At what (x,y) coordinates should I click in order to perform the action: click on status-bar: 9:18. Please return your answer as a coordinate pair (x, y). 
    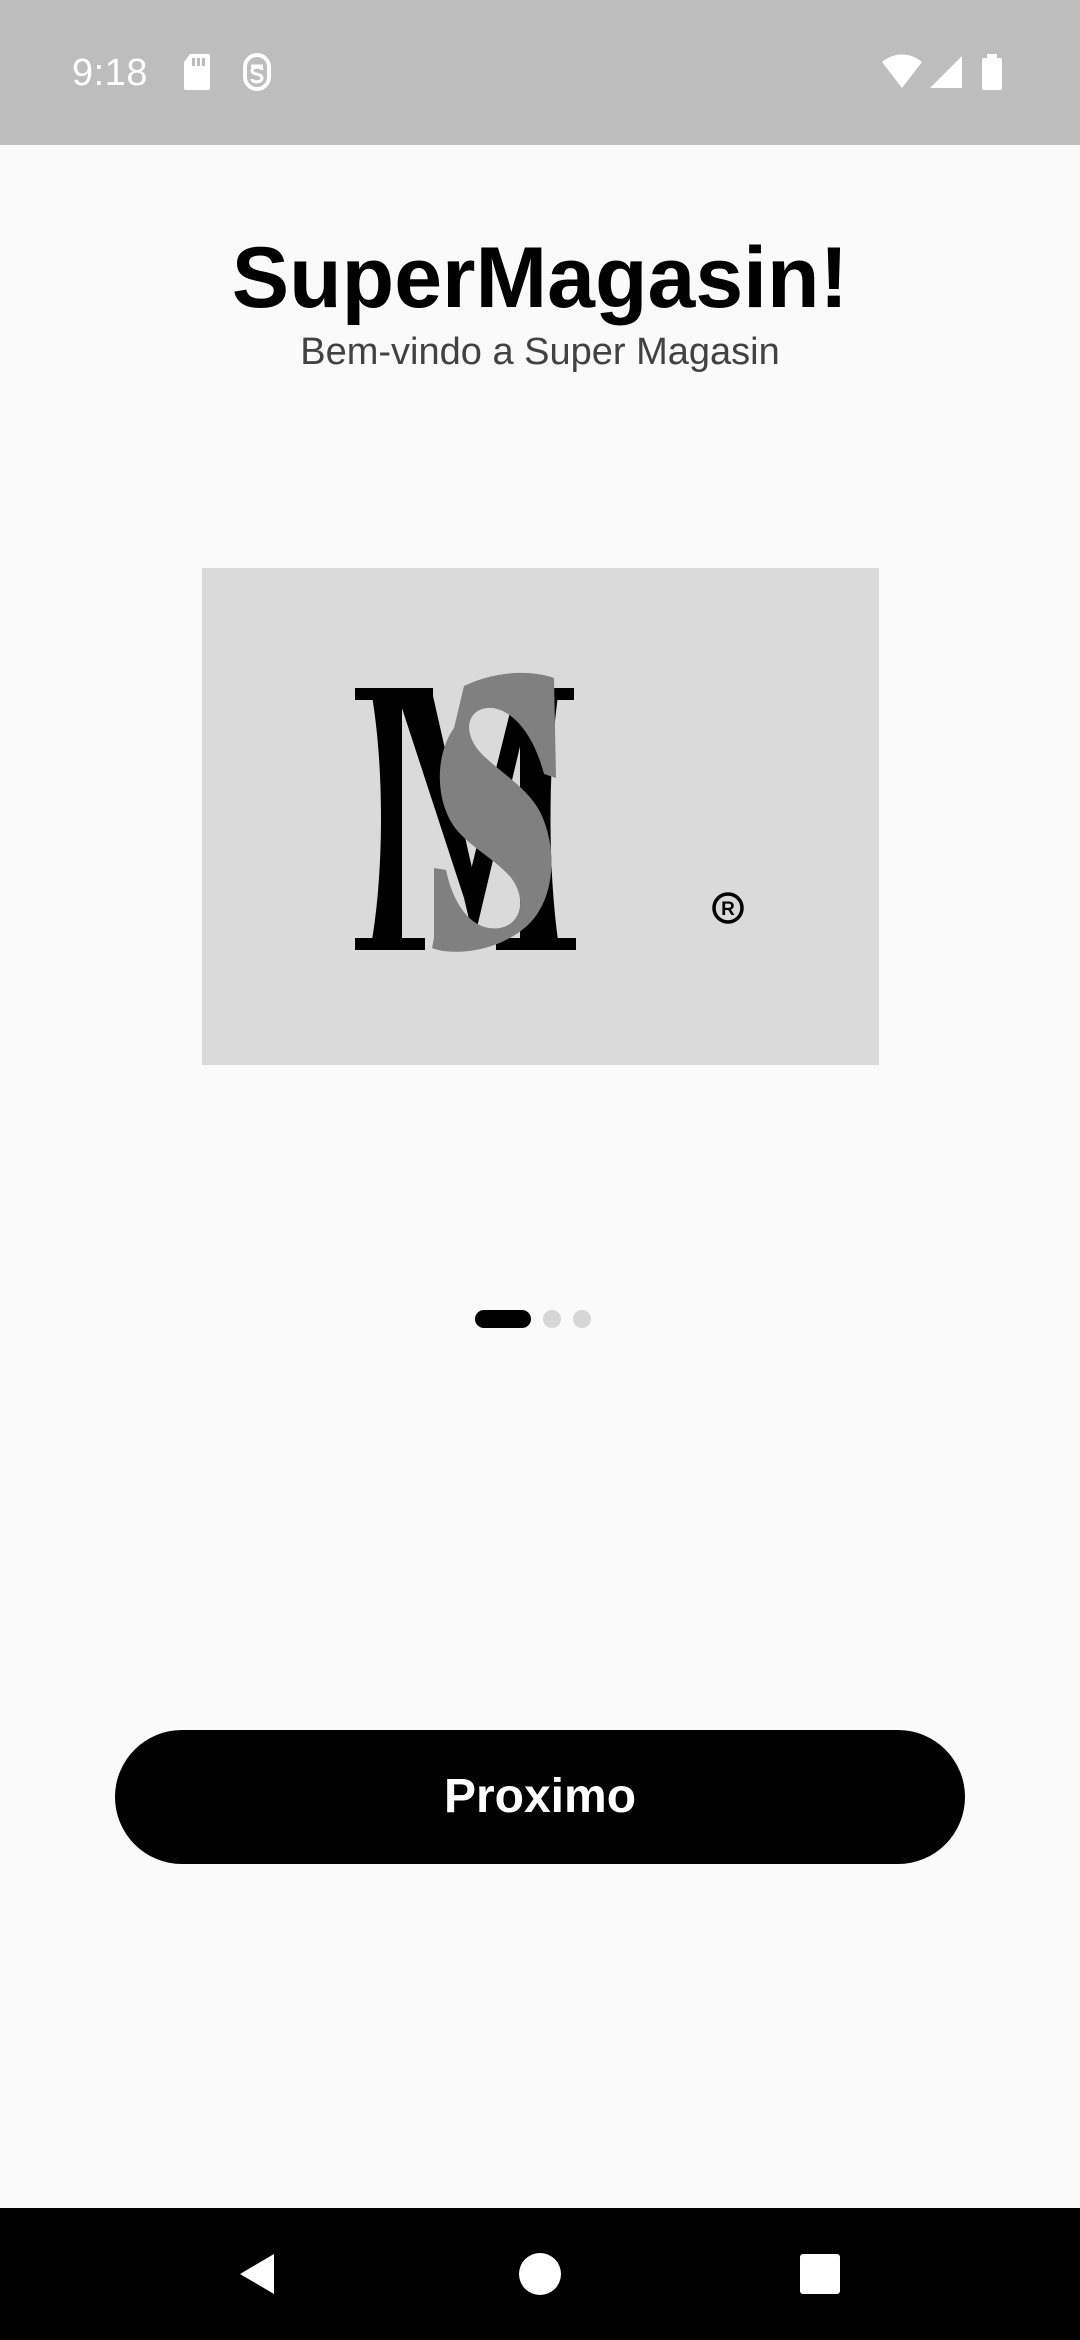
    Looking at the image, I should click on (540, 72).